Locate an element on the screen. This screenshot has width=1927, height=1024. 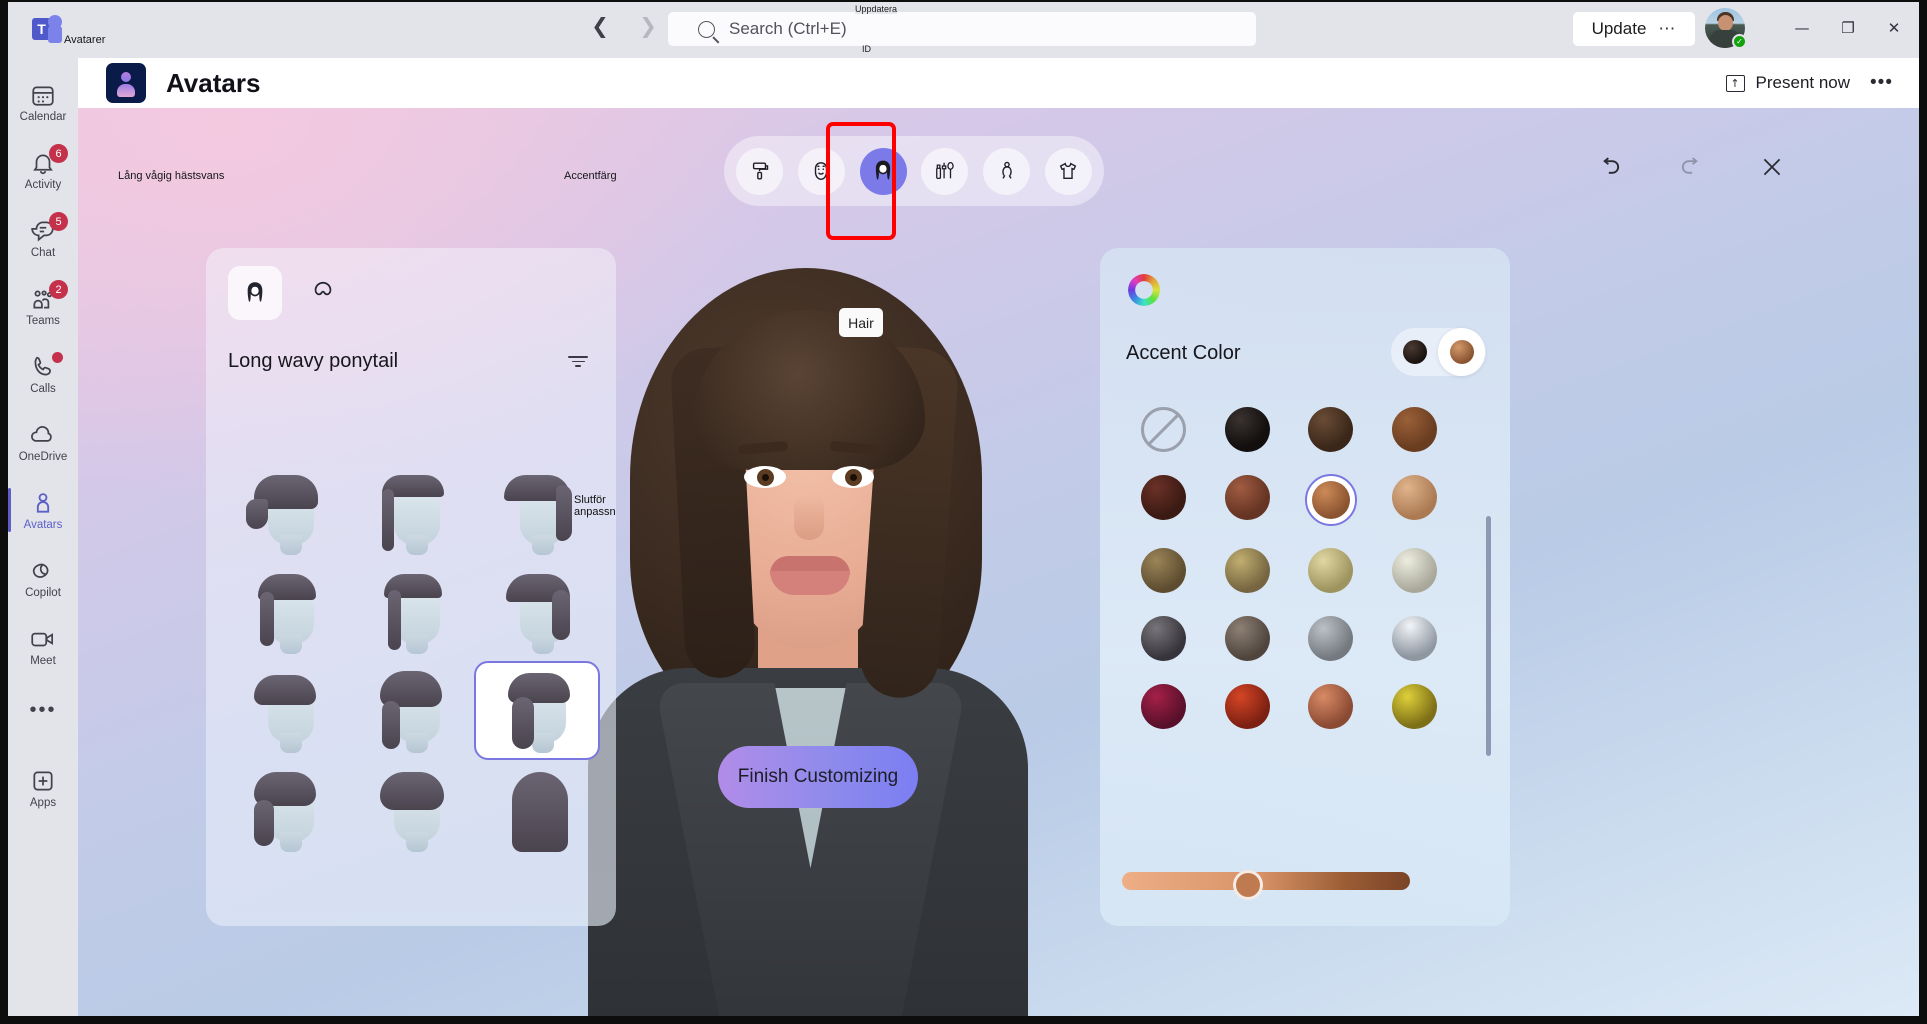
sidebar-item-label: Avatars is located at coordinates (43, 524).